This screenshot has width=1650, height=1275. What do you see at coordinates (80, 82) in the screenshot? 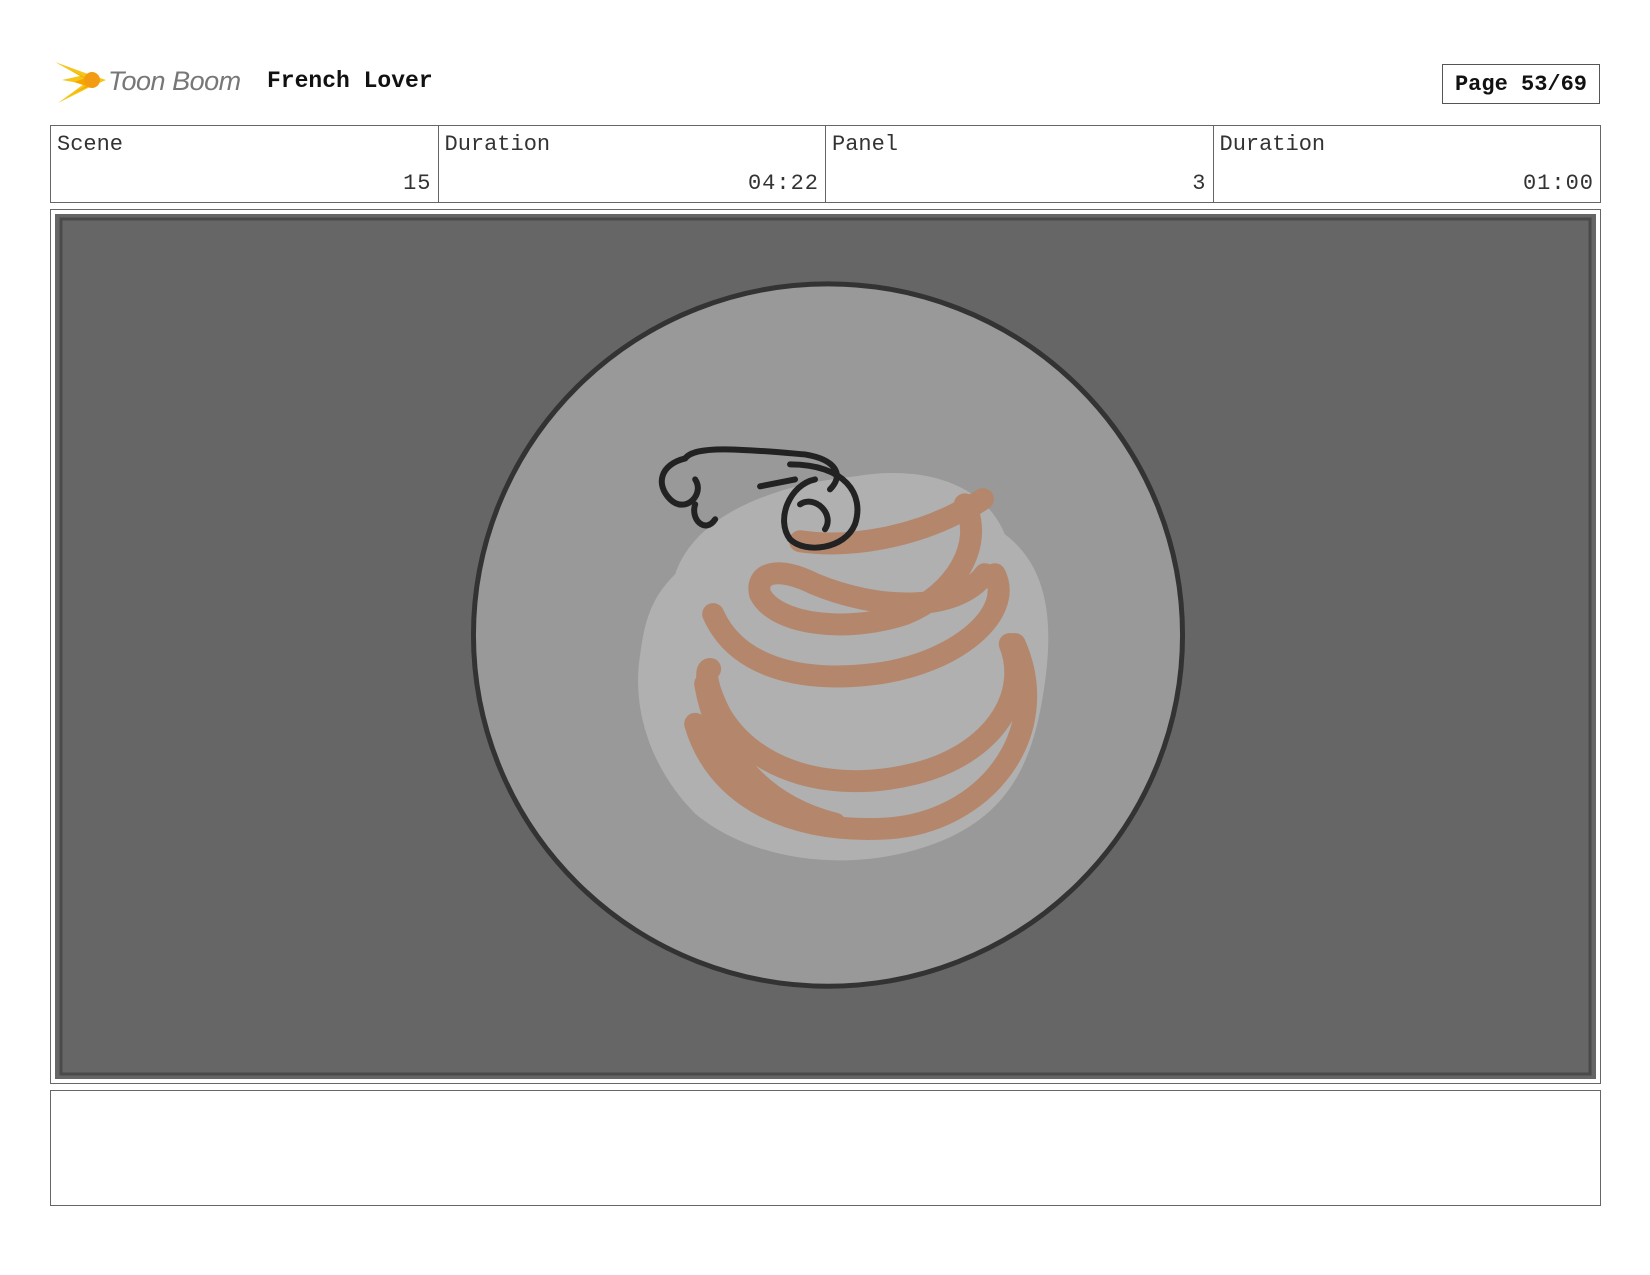
I see `starburst-icon` at bounding box center [80, 82].